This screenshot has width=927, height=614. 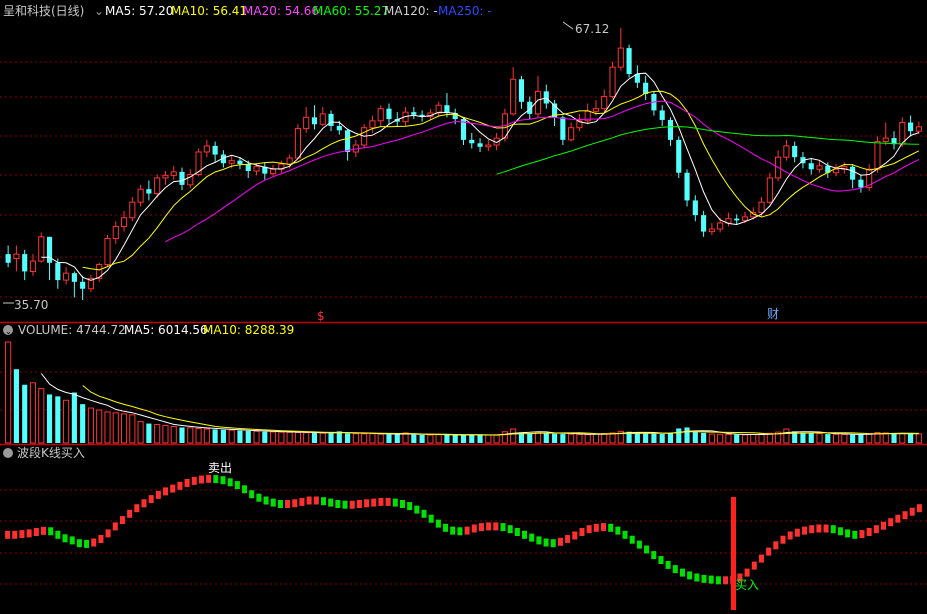 I want to click on dividend-marker-icon: $, so click(x=321, y=316).